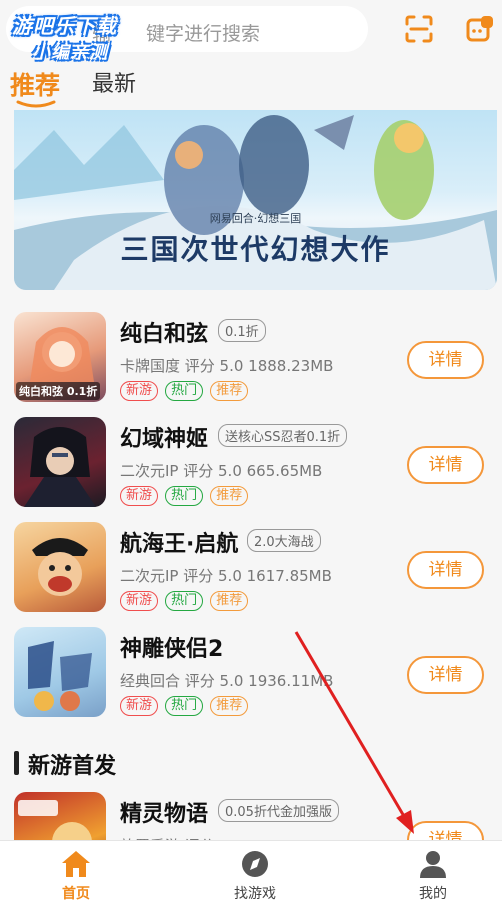 The height and width of the screenshot is (906, 502). I want to click on game-name: 神雕侠侣2, so click(171, 647).